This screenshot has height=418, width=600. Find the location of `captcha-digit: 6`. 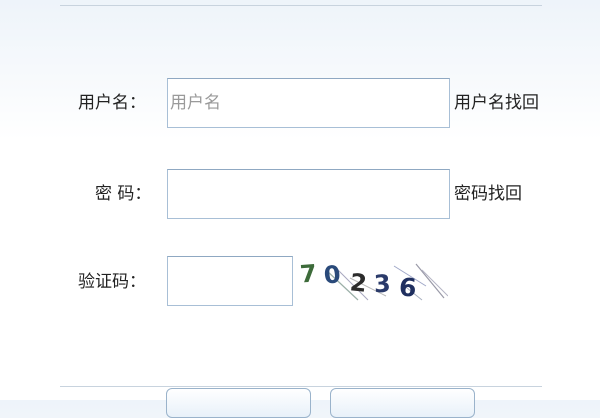

captcha-digit: 6 is located at coordinates (407, 287).